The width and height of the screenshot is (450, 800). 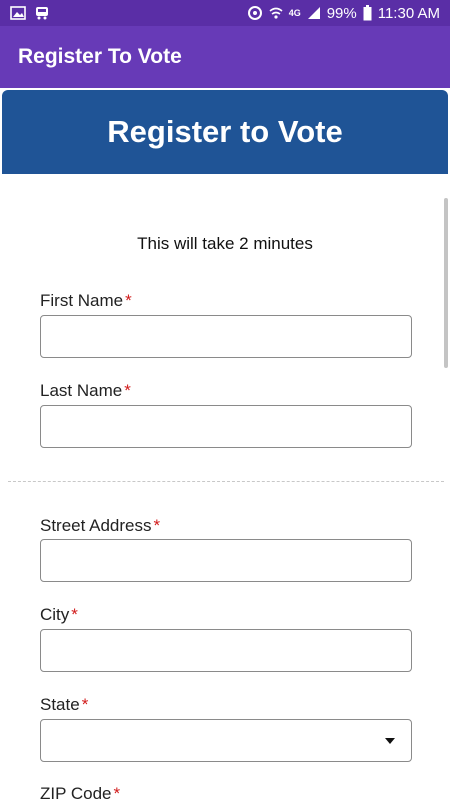 I want to click on battery-percent: 99%, so click(x=341, y=13).